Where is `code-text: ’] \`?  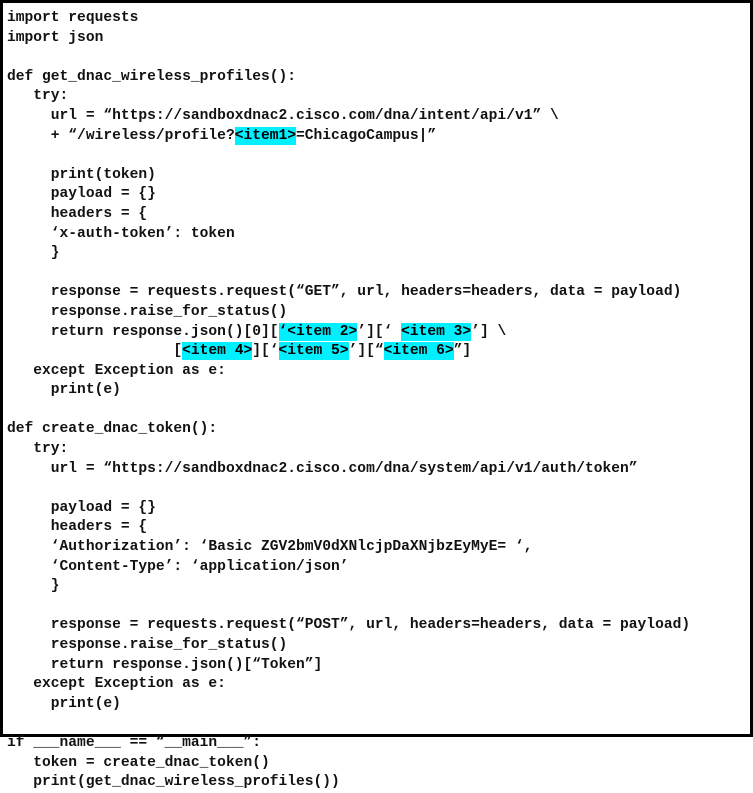 code-text: ’] \ is located at coordinates (489, 331).